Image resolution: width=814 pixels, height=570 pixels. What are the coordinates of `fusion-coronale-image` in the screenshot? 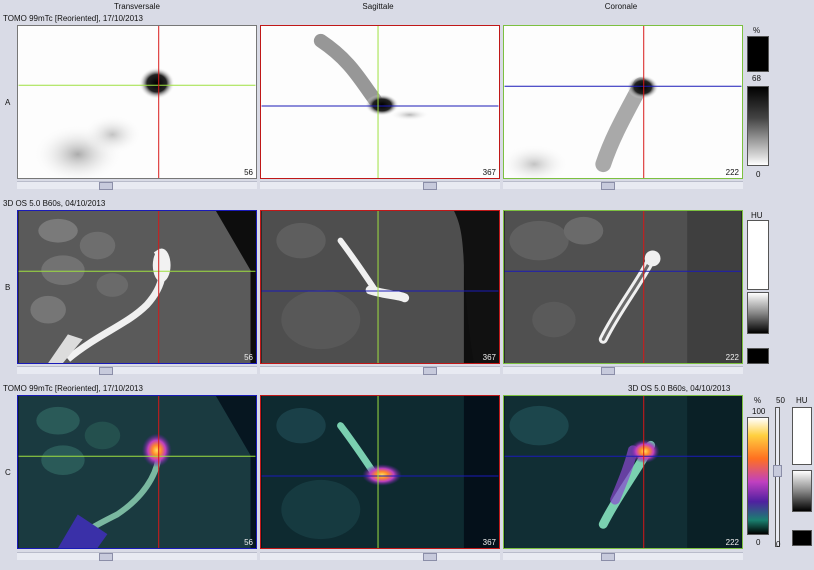 It's located at (623, 472).